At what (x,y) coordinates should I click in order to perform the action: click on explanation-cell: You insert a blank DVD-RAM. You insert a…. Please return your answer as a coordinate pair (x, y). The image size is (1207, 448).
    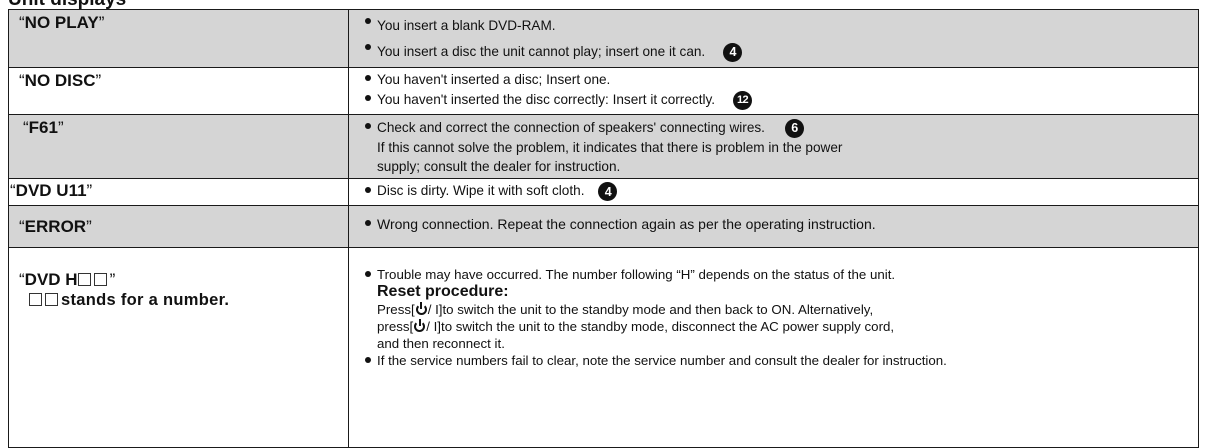
    Looking at the image, I should click on (773, 38).